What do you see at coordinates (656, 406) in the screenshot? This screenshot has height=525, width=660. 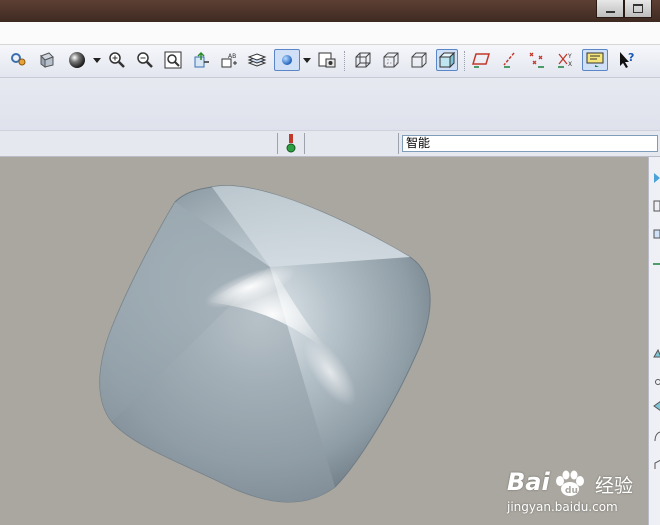 I see `sweep-tool-icon` at bounding box center [656, 406].